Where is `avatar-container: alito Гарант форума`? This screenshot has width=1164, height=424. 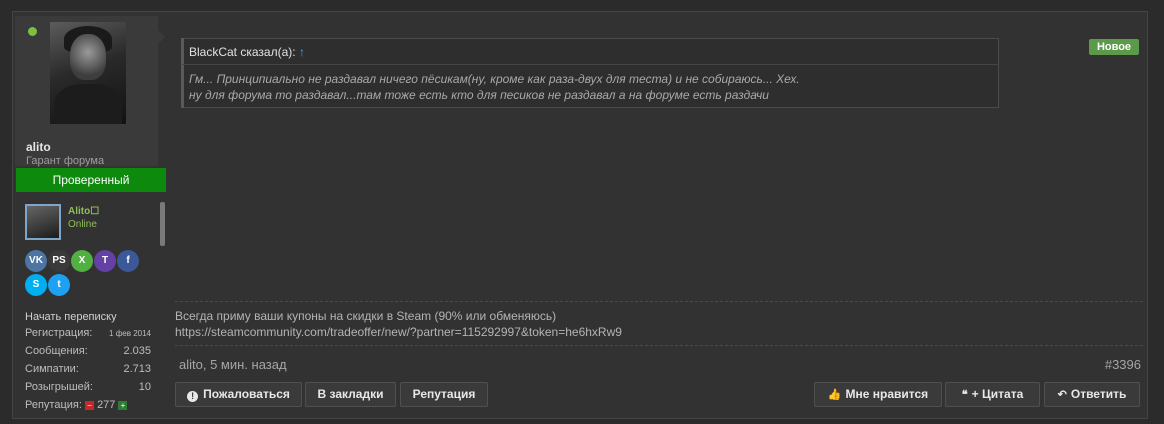 avatar-container: alito Гарант форума is located at coordinates (90, 91).